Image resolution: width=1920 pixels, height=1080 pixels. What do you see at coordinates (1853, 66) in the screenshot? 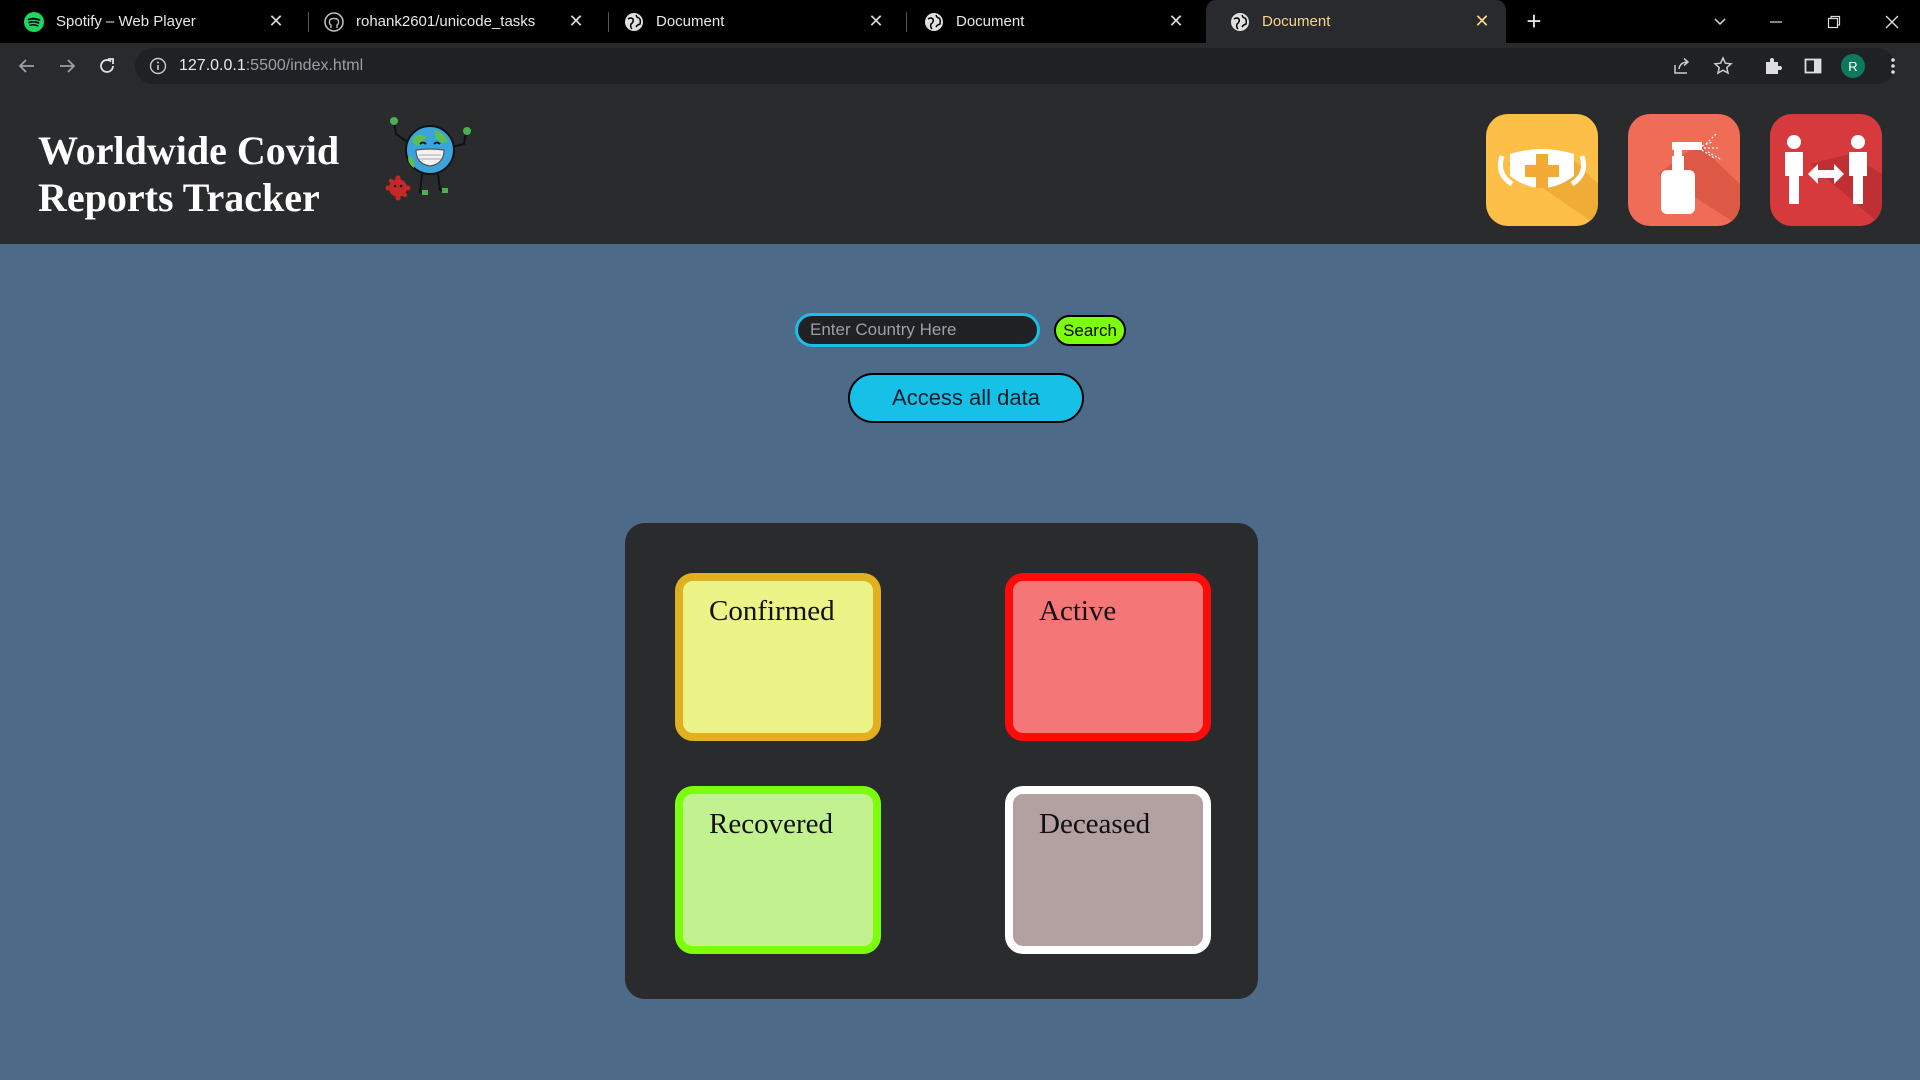
I see `profile-avatar: R` at bounding box center [1853, 66].